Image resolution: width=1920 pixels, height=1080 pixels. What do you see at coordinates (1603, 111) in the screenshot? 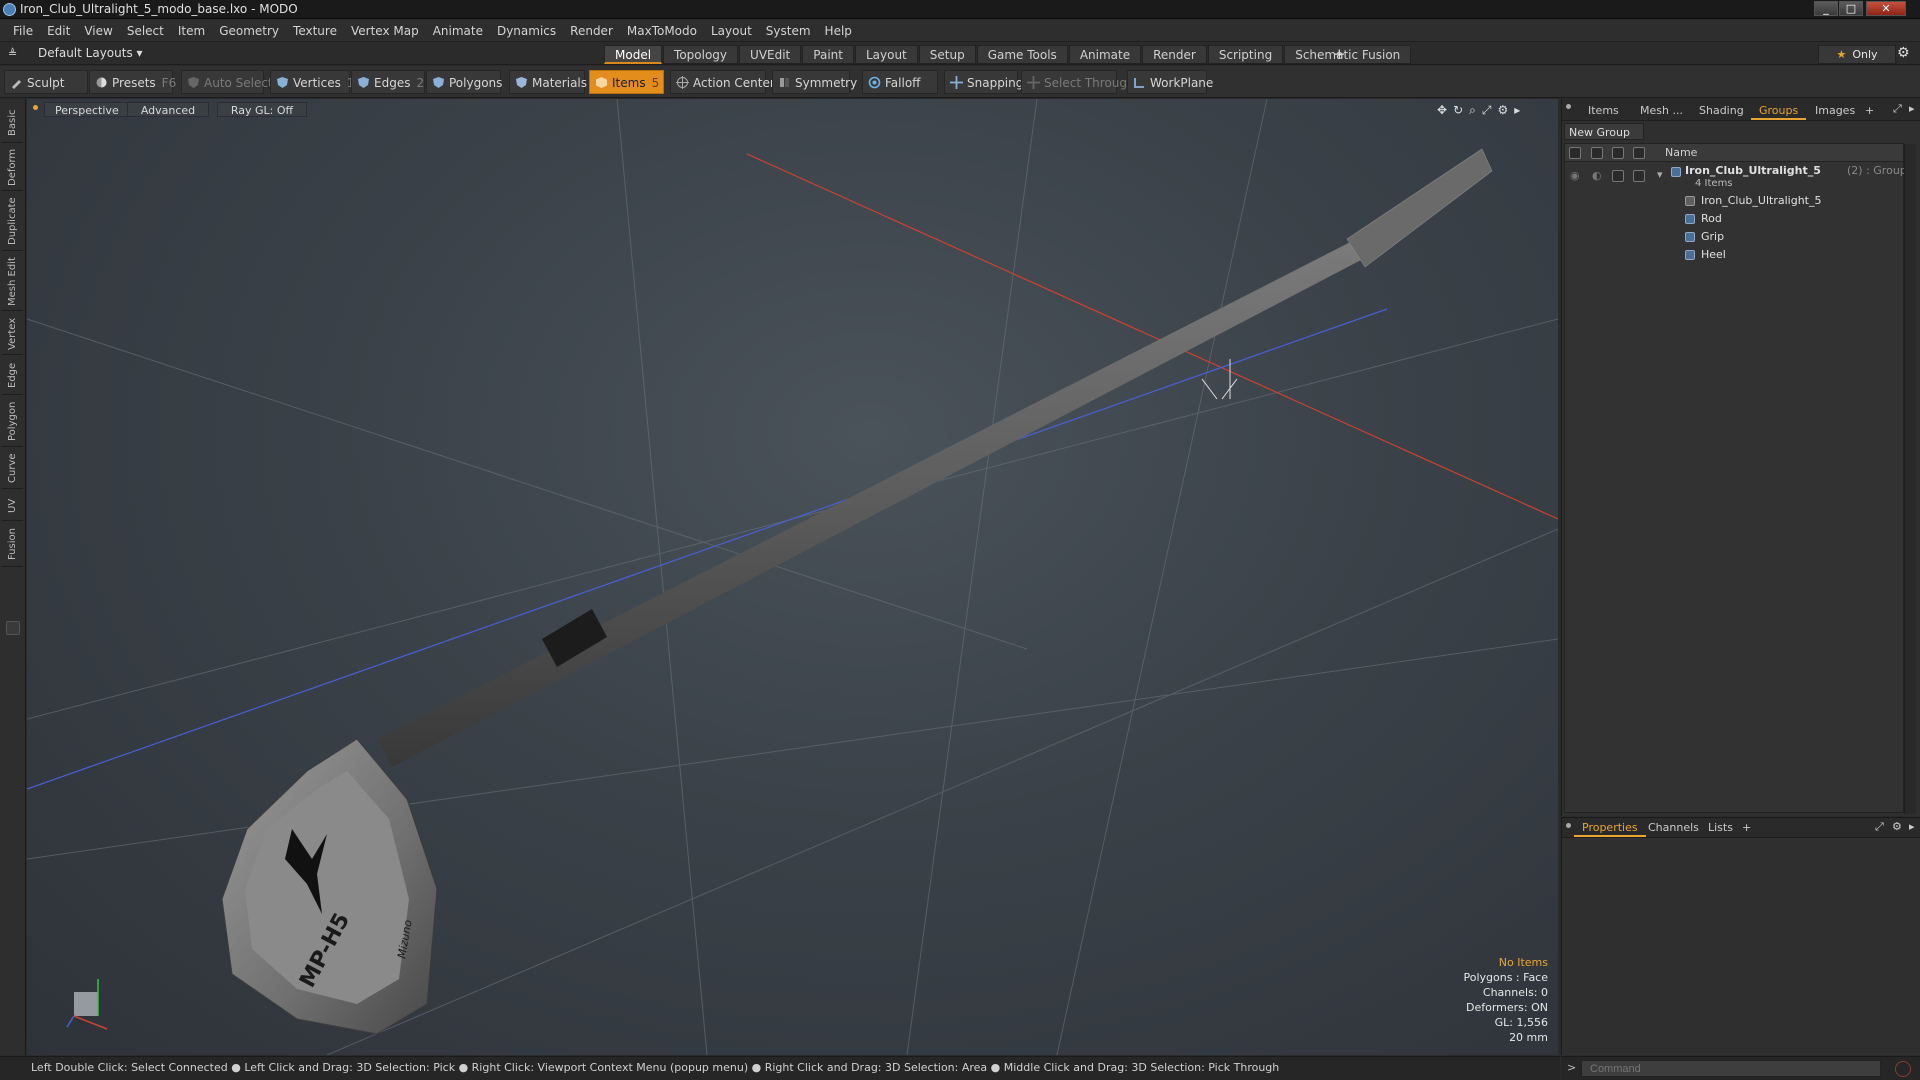
I see `tab-items-list: Items` at bounding box center [1603, 111].